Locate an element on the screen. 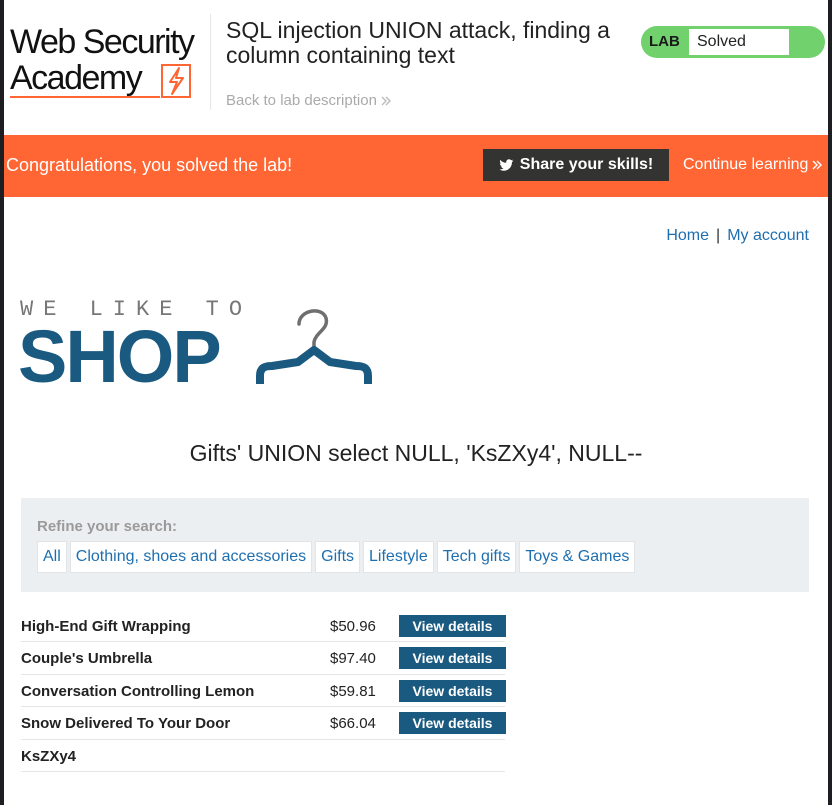 Image resolution: width=832 pixels, height=805 pixels. web-security-academy-logo: Web Security Academy is located at coordinates (110, 60).